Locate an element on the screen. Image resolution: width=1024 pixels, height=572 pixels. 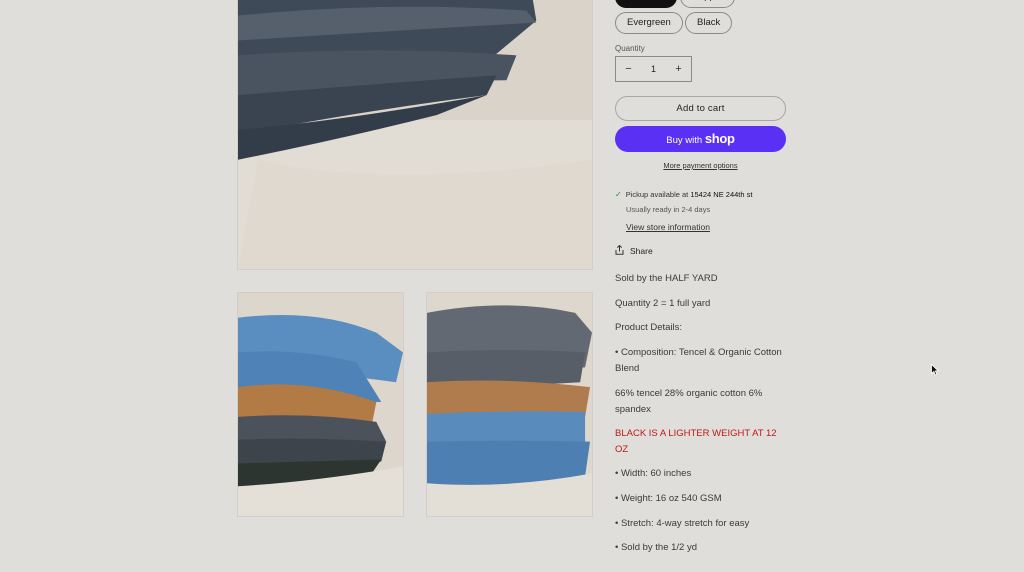
variant-evergreen-pill: Evergreen is located at coordinates (649, 23).